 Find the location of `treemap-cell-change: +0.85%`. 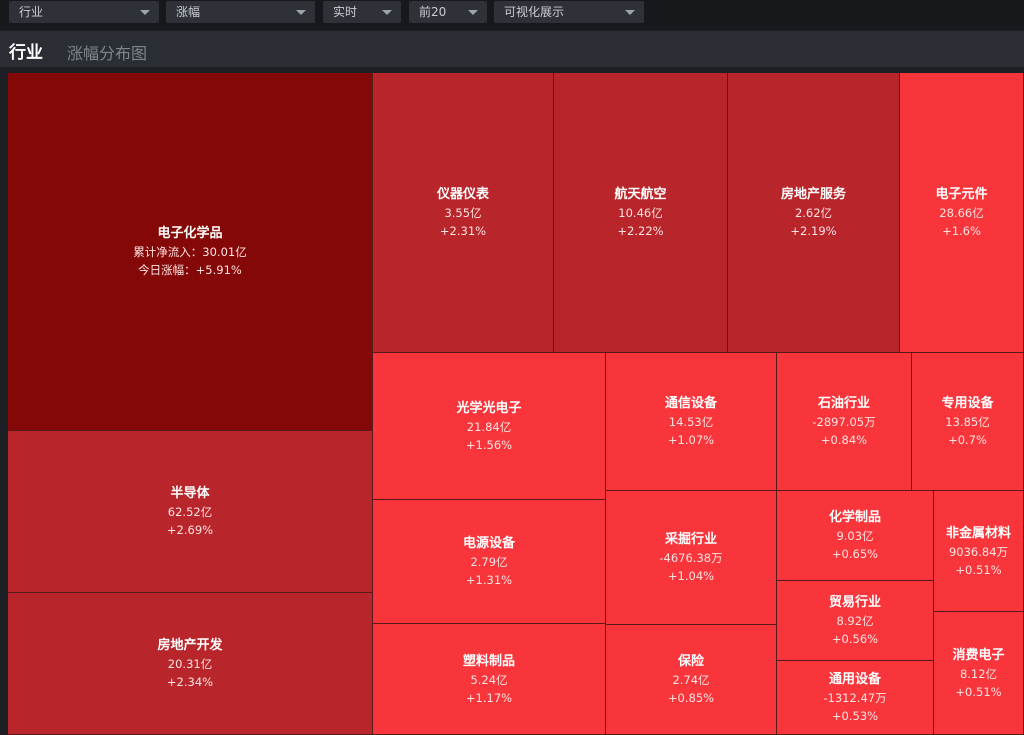

treemap-cell-change: +0.85% is located at coordinates (691, 698).